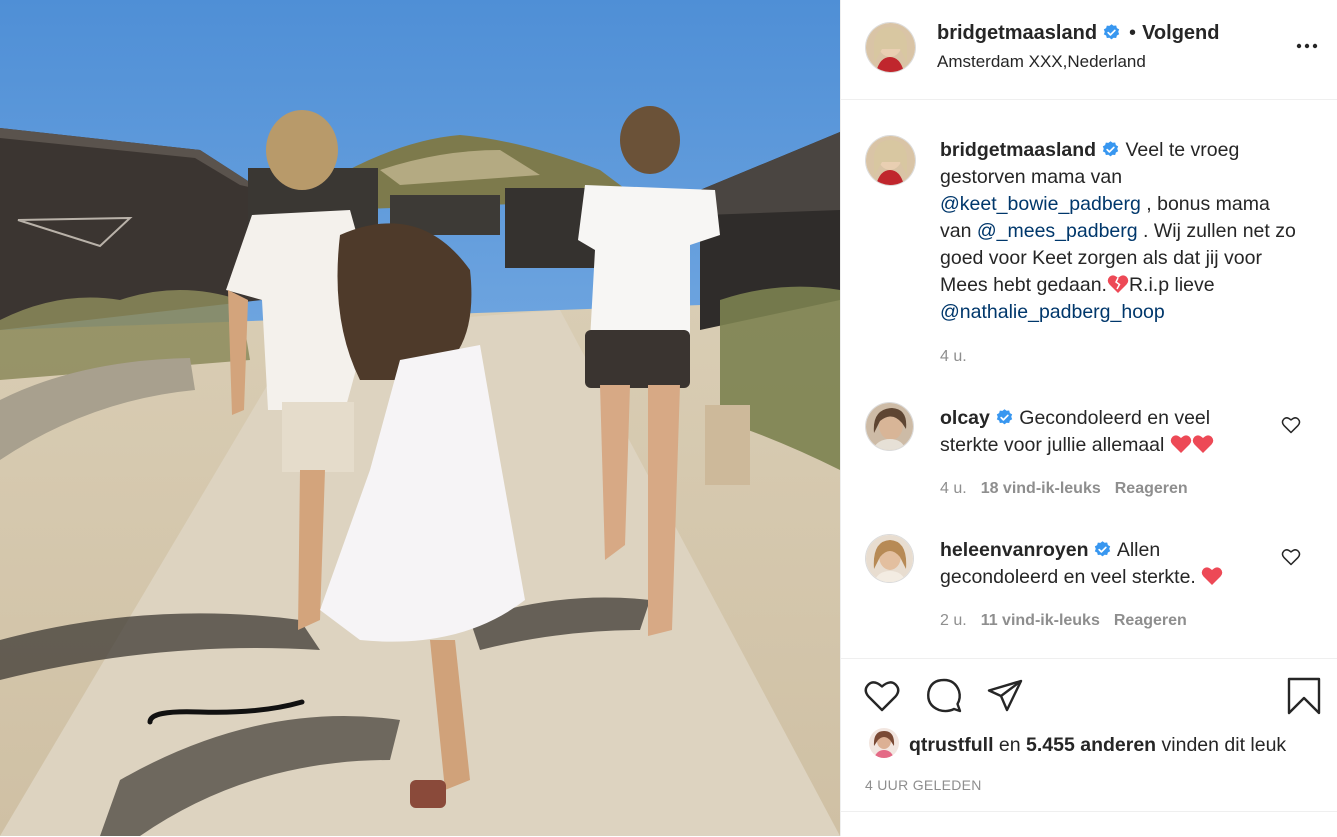 The width and height of the screenshot is (1337, 837). I want to click on first-liker-username: qtrustfull, so click(951, 745).